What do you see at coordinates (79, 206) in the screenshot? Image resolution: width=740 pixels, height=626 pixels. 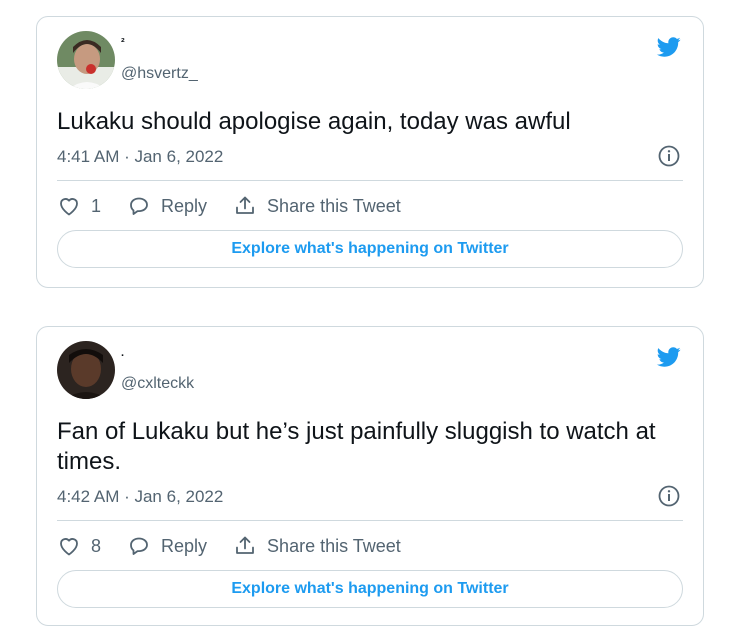 I see `like-button: 1` at bounding box center [79, 206].